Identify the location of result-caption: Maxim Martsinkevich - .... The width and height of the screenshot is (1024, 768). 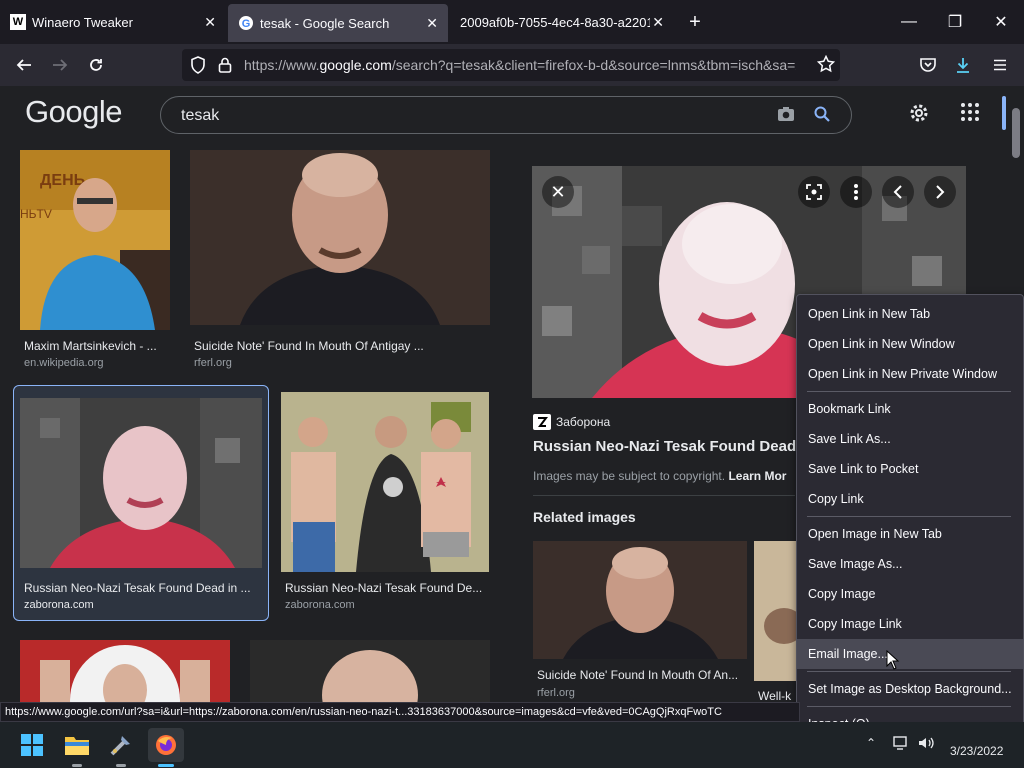
(97, 346).